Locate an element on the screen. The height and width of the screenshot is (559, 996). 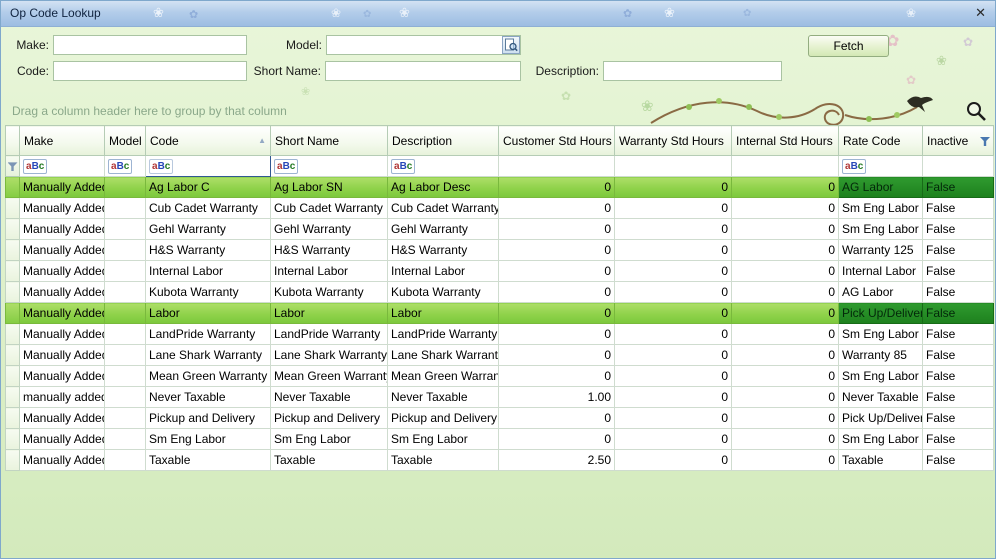
cell-rate_code: AG Labor is located at coordinates (880, 187).